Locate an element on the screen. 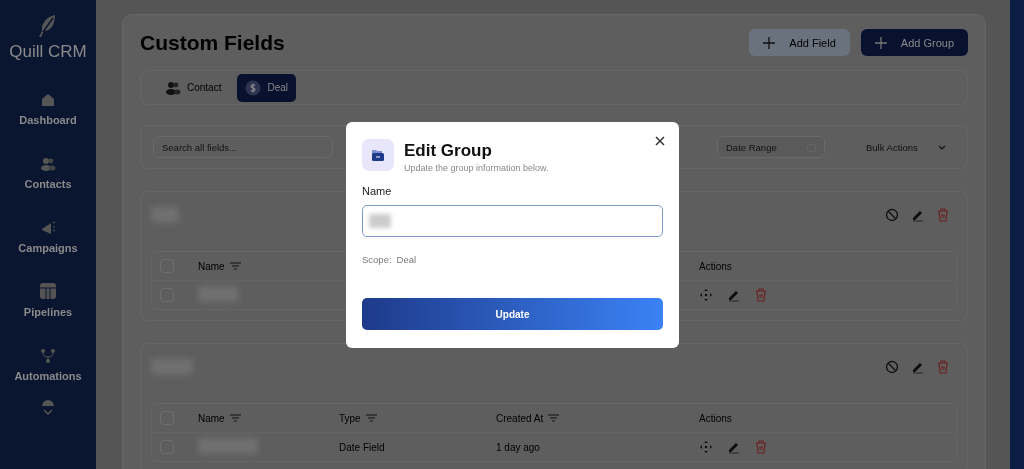 The image size is (1024, 469). nav-item: Pipelines is located at coordinates (48, 298).